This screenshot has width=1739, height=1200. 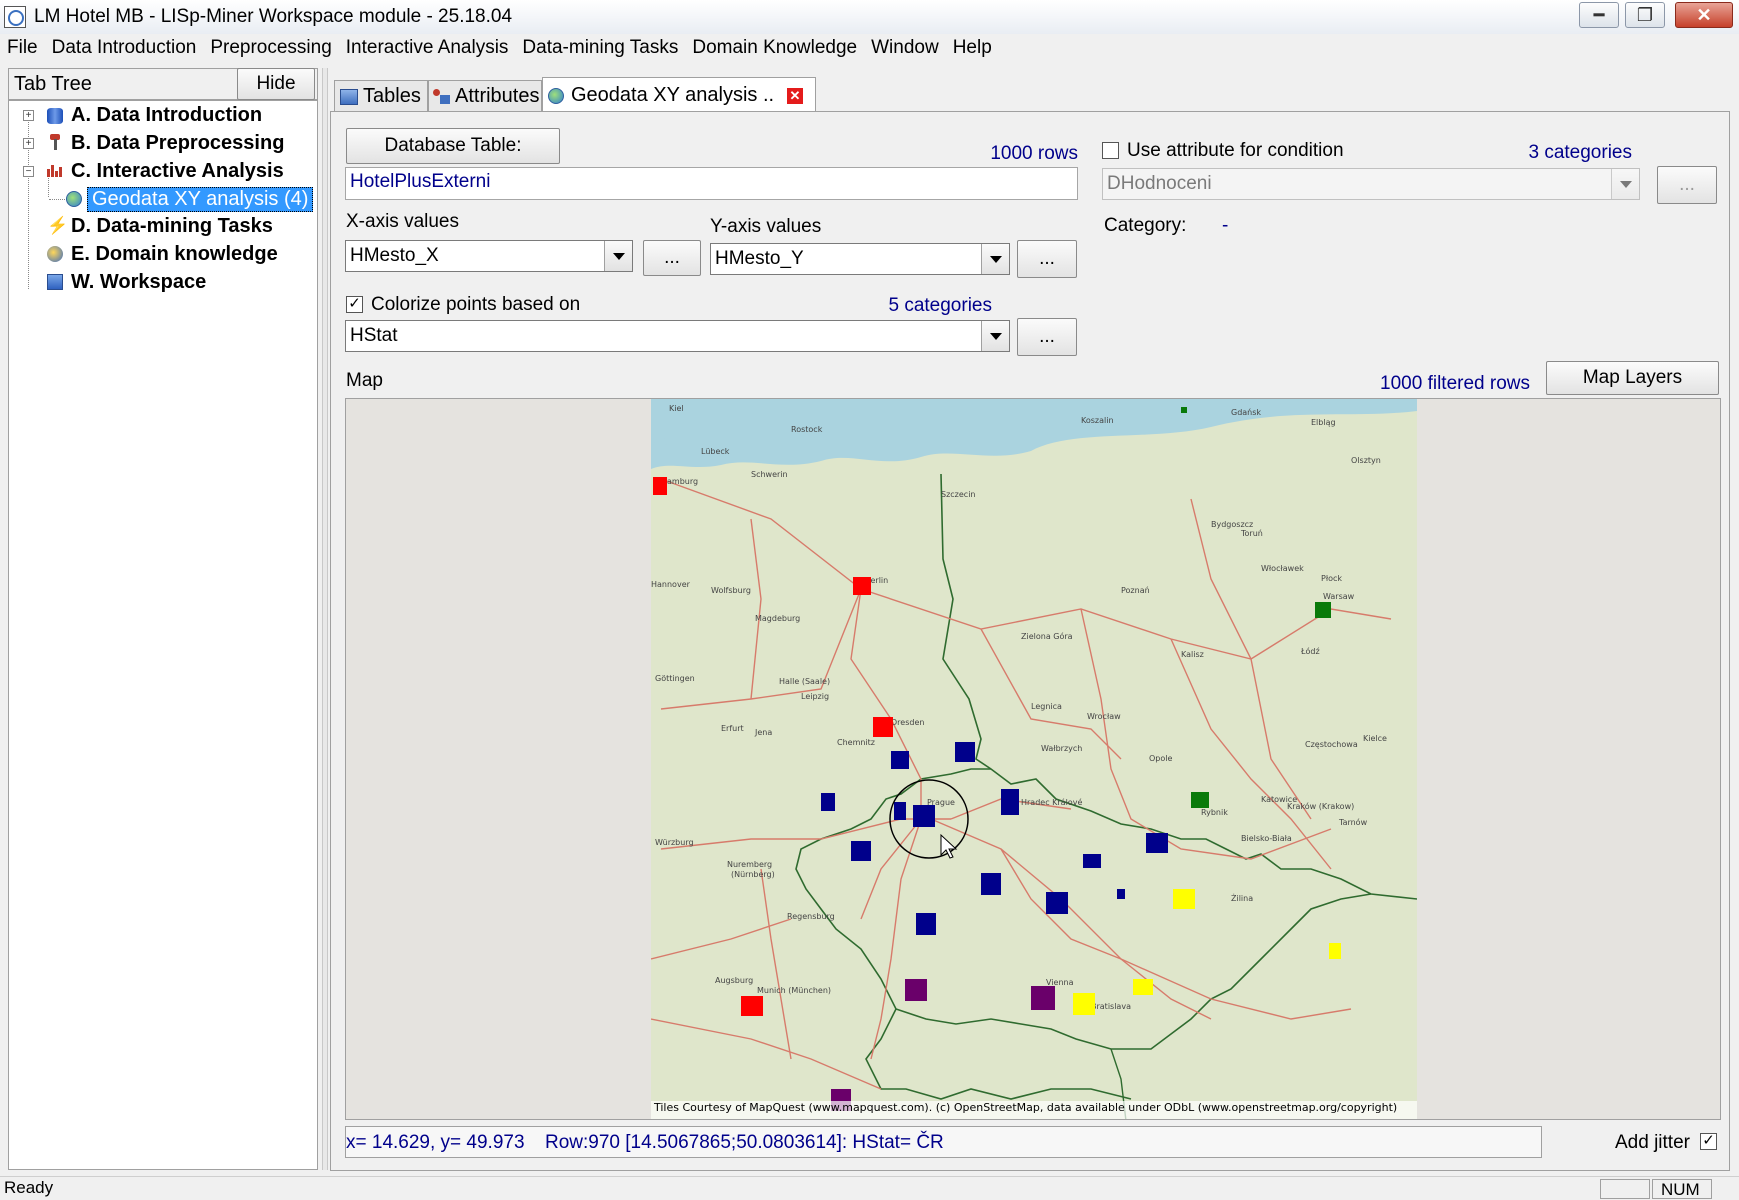 I want to click on svg-text: Hannover, so click(x=671, y=584).